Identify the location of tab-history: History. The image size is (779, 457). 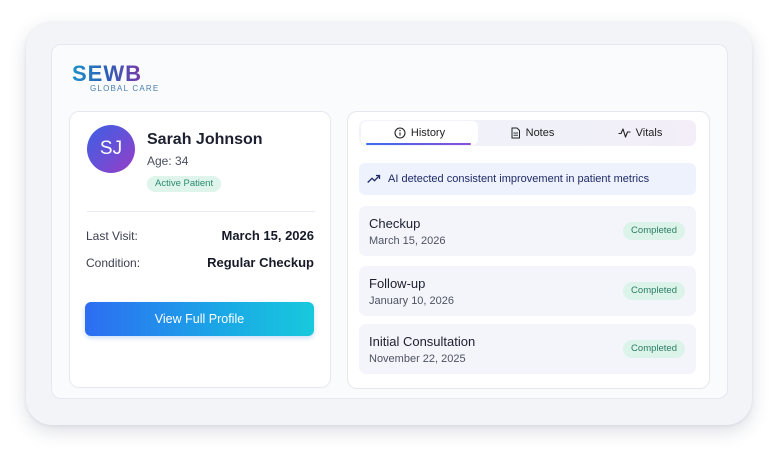
(419, 133).